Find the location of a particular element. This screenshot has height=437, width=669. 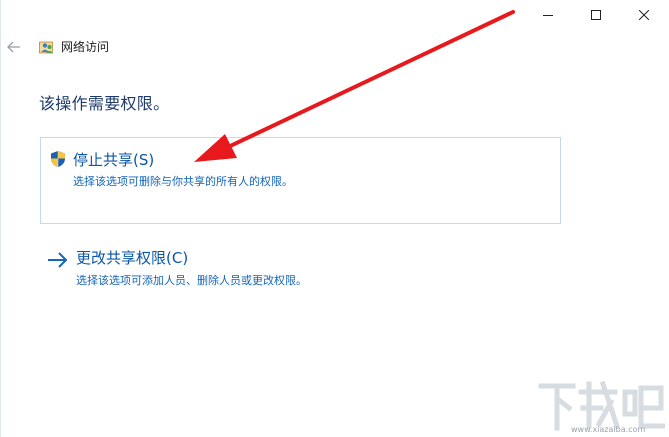

maximize-icon is located at coordinates (596, 15).